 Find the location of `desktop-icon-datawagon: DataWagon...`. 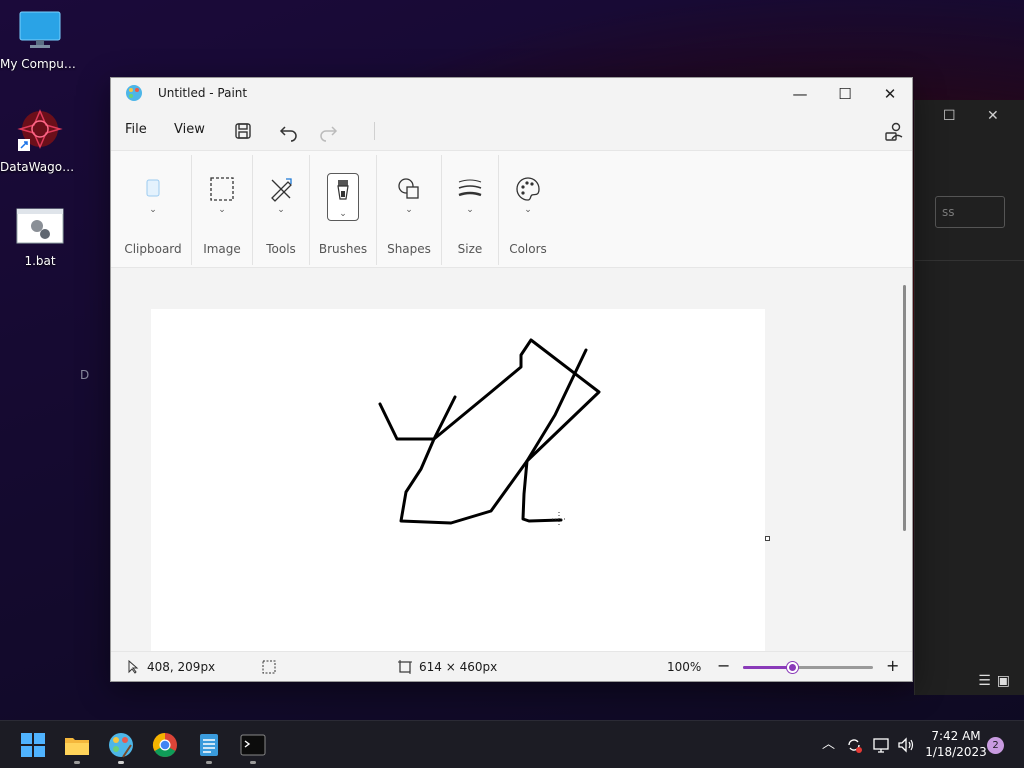

desktop-icon-datawagon: DataWagon... is located at coordinates (40, 140).